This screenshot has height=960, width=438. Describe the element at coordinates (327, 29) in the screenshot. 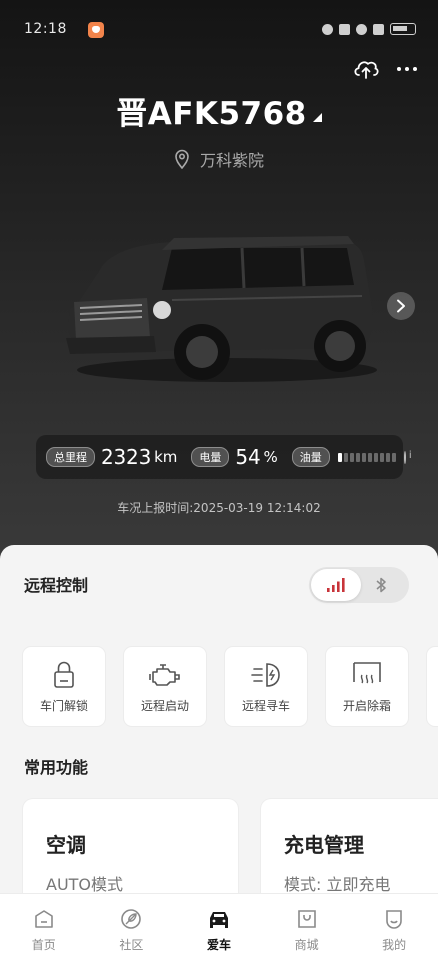

I see `vibrate-icon` at that location.